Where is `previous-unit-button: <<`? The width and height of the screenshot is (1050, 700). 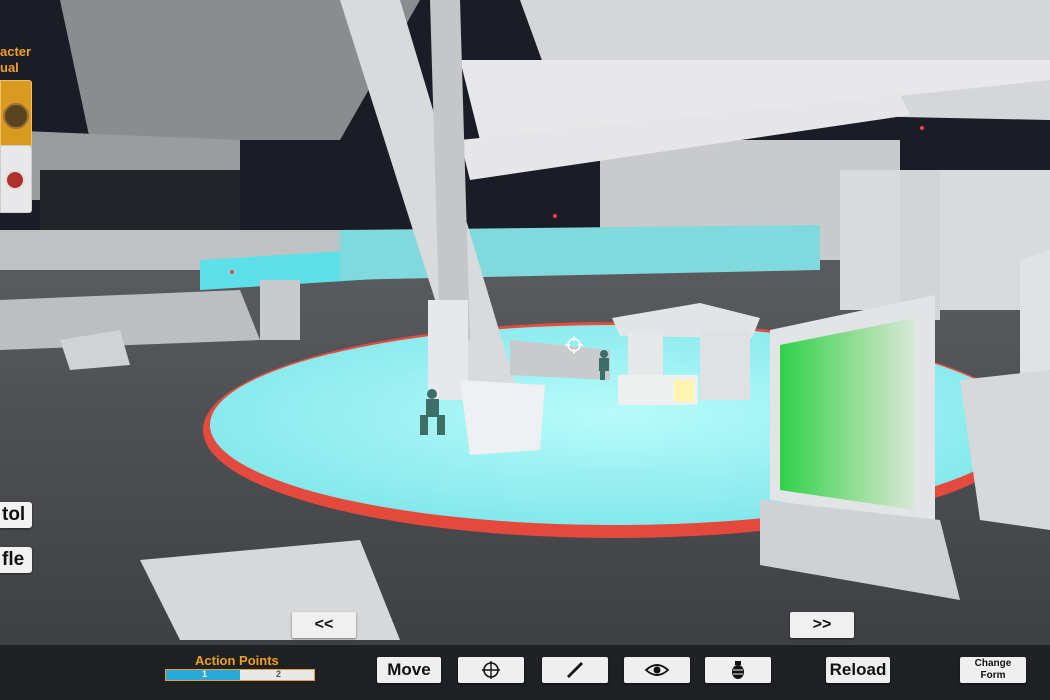
previous-unit-button: << is located at coordinates (324, 625).